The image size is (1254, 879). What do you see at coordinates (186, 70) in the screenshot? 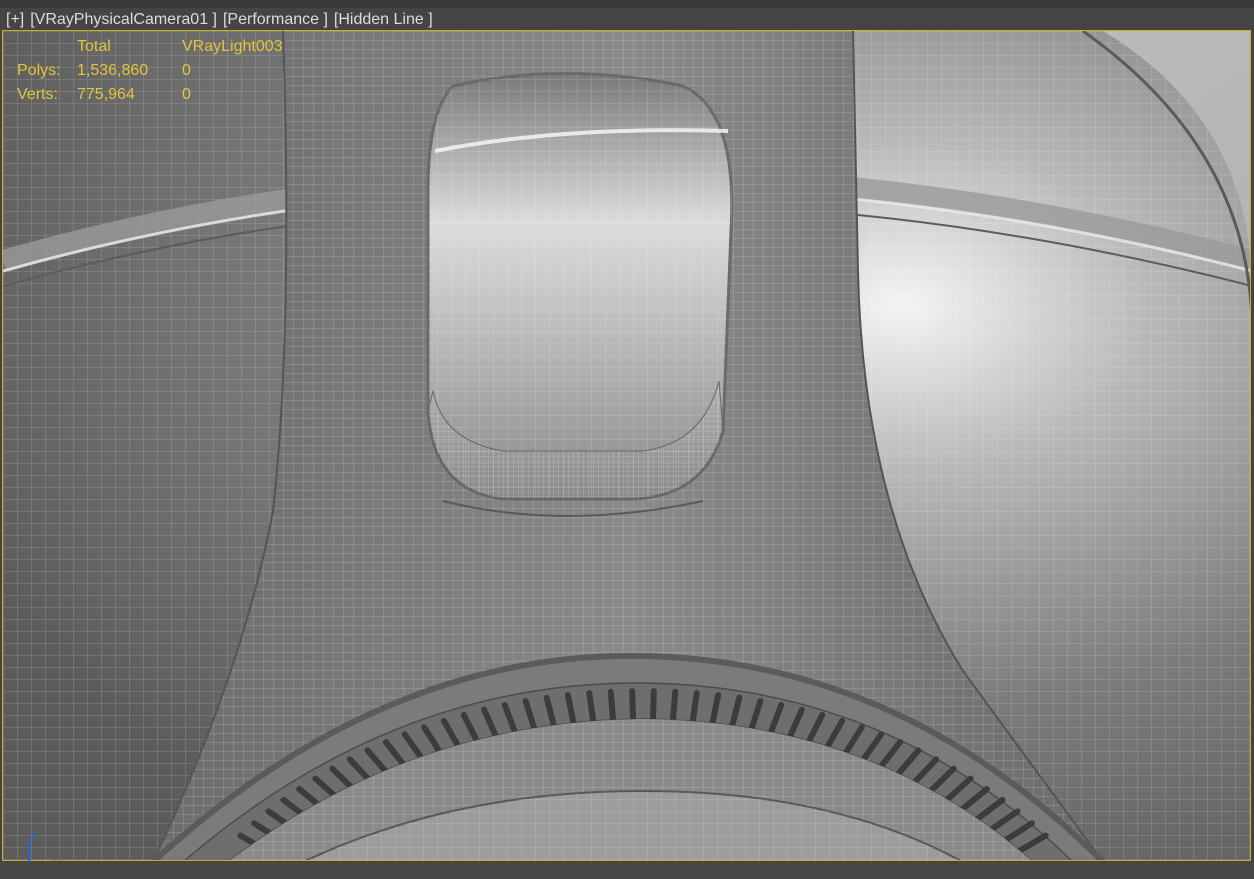
I see `stats-polys-selected: 0` at bounding box center [186, 70].